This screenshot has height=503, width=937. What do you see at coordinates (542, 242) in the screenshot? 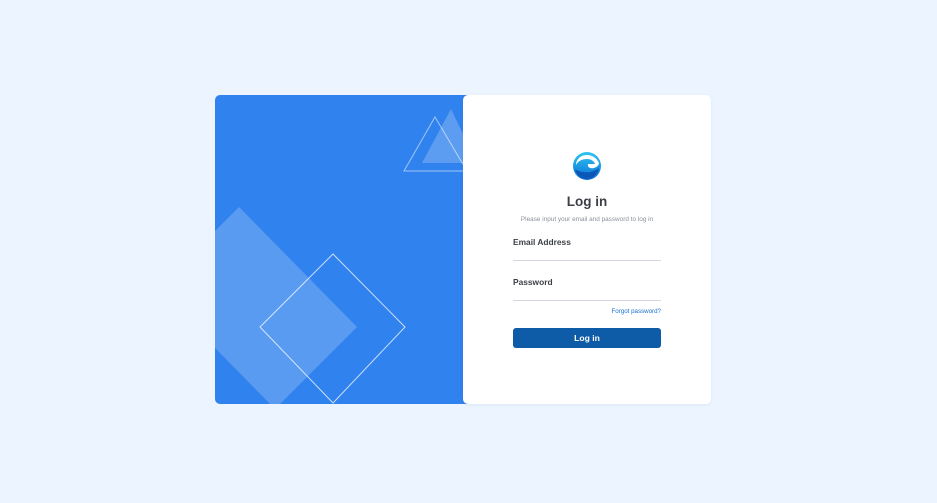
I see `email-label: Email Address` at bounding box center [542, 242].